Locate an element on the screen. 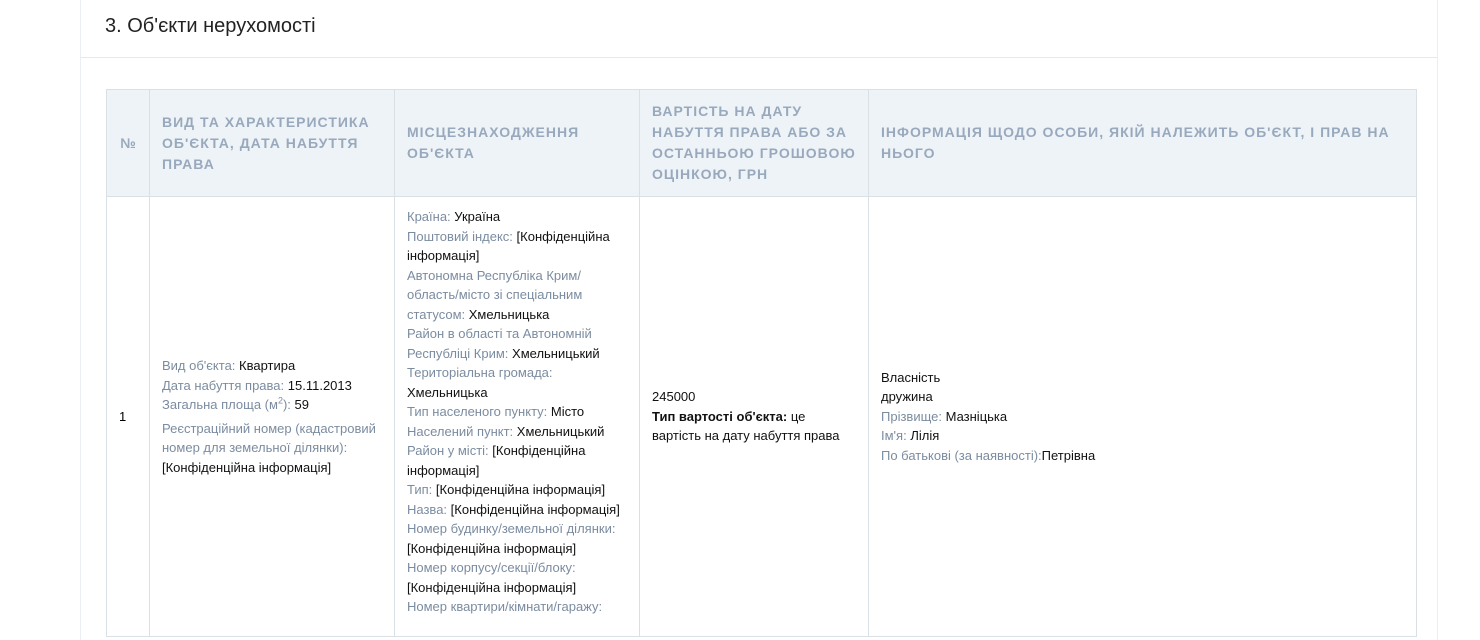 This screenshot has height=640, width=1480. owner-surname: Прізвище: Мазніцька is located at coordinates (1142, 417).